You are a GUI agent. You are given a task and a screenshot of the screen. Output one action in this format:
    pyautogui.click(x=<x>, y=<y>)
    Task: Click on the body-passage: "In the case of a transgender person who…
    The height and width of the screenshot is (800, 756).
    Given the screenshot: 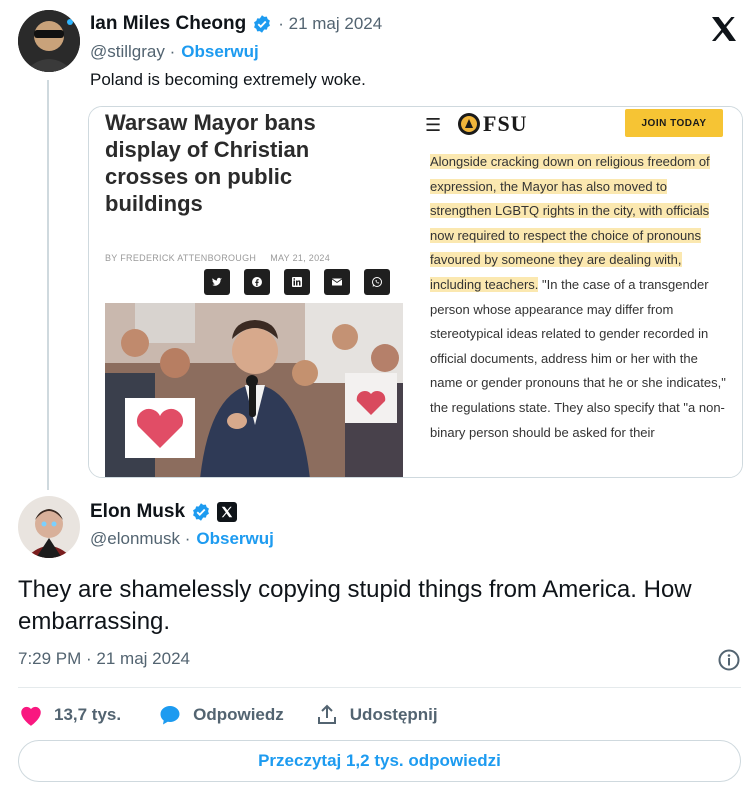 What is the action you would take?
    pyautogui.click(x=578, y=358)
    